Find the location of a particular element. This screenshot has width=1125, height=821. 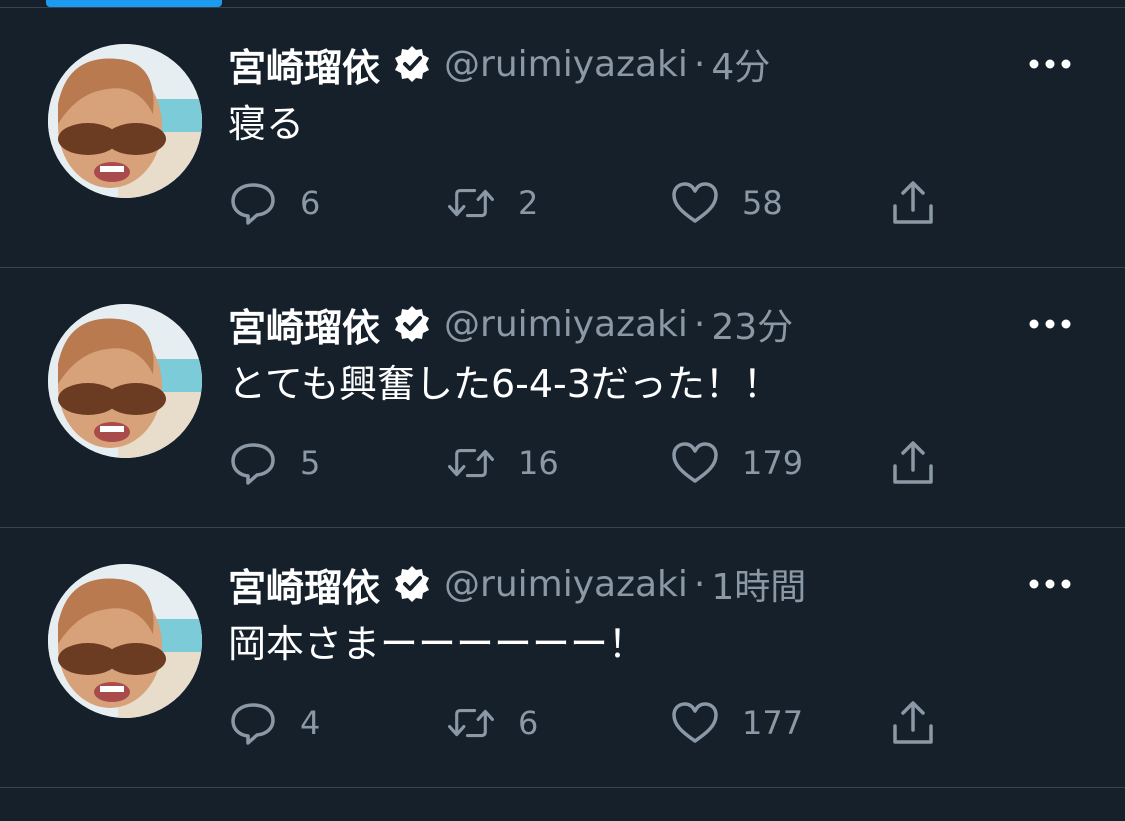

retweet-button: 6 is located at coordinates (492, 723).